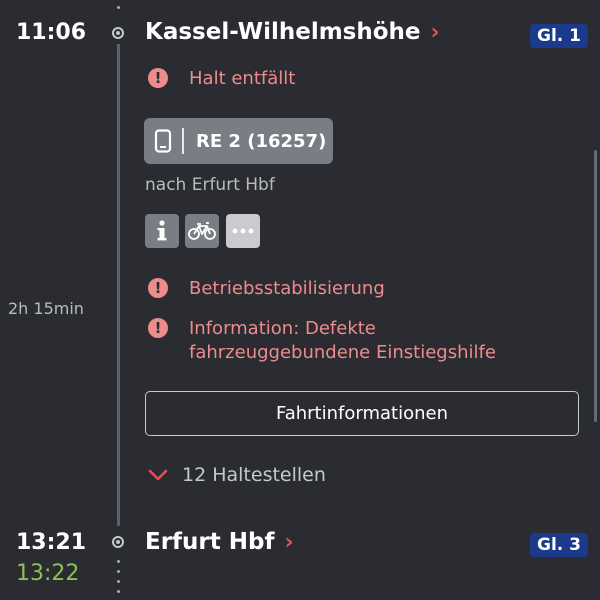  I want to click on trip-info-button: Fahrtinformationen, so click(362, 413).